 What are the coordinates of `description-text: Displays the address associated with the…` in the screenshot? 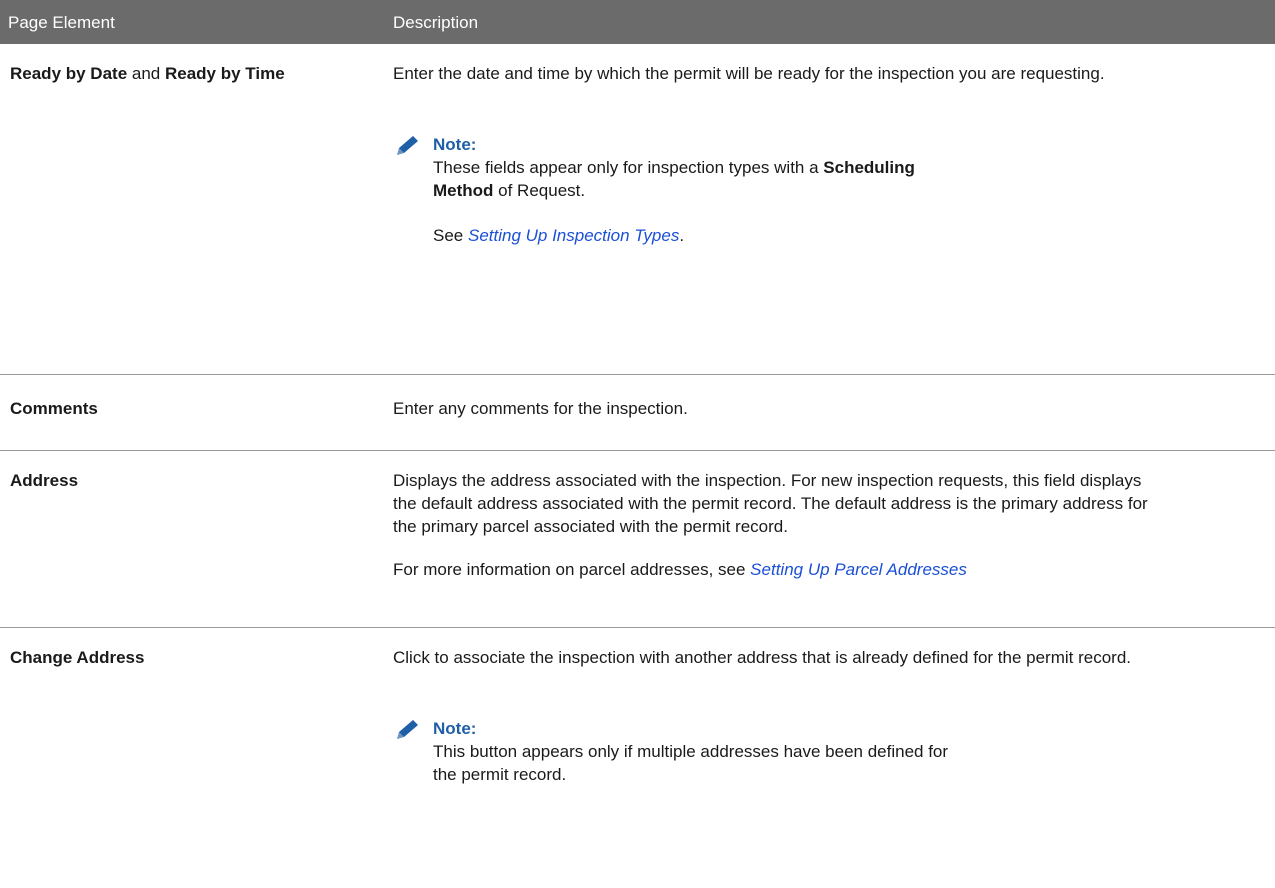 It's located at (770, 503).